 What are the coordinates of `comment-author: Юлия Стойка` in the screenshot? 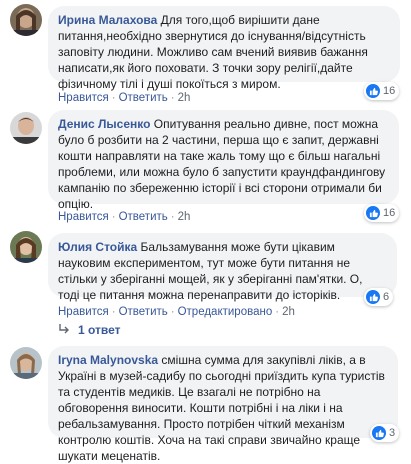 It's located at (97, 247).